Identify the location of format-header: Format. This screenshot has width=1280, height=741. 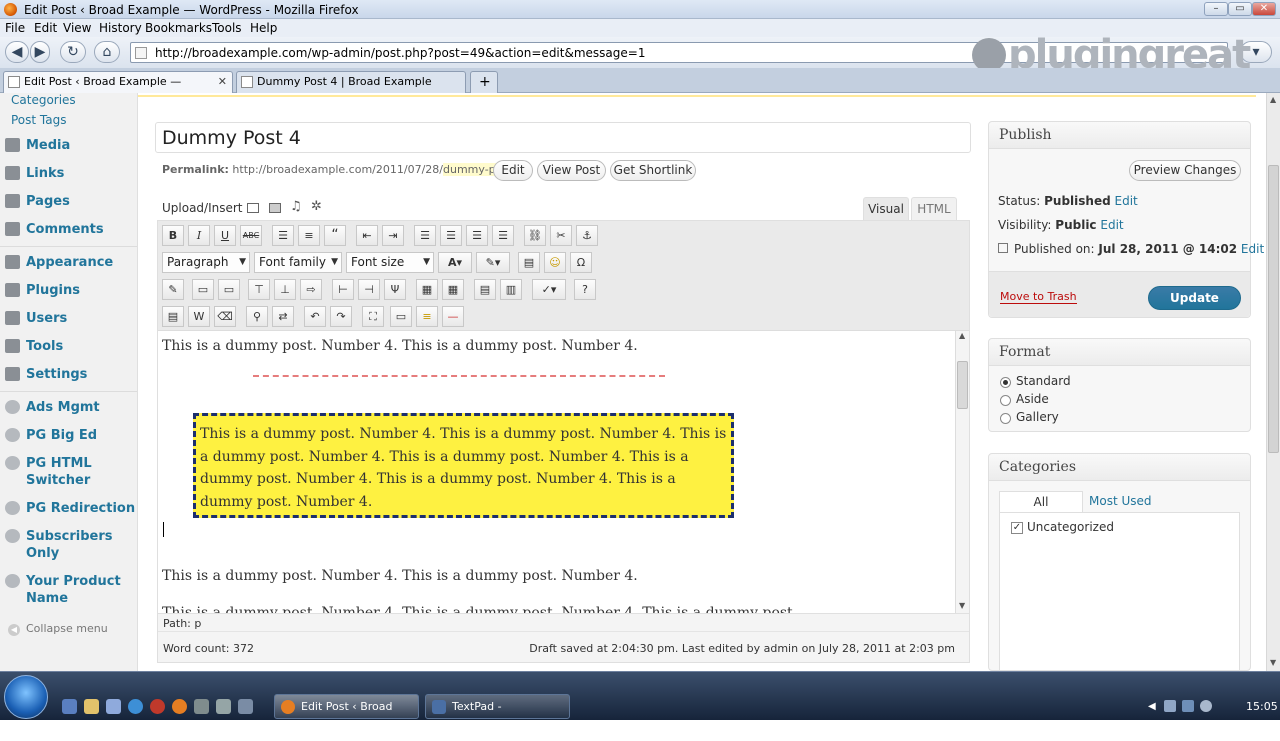
(1119, 352).